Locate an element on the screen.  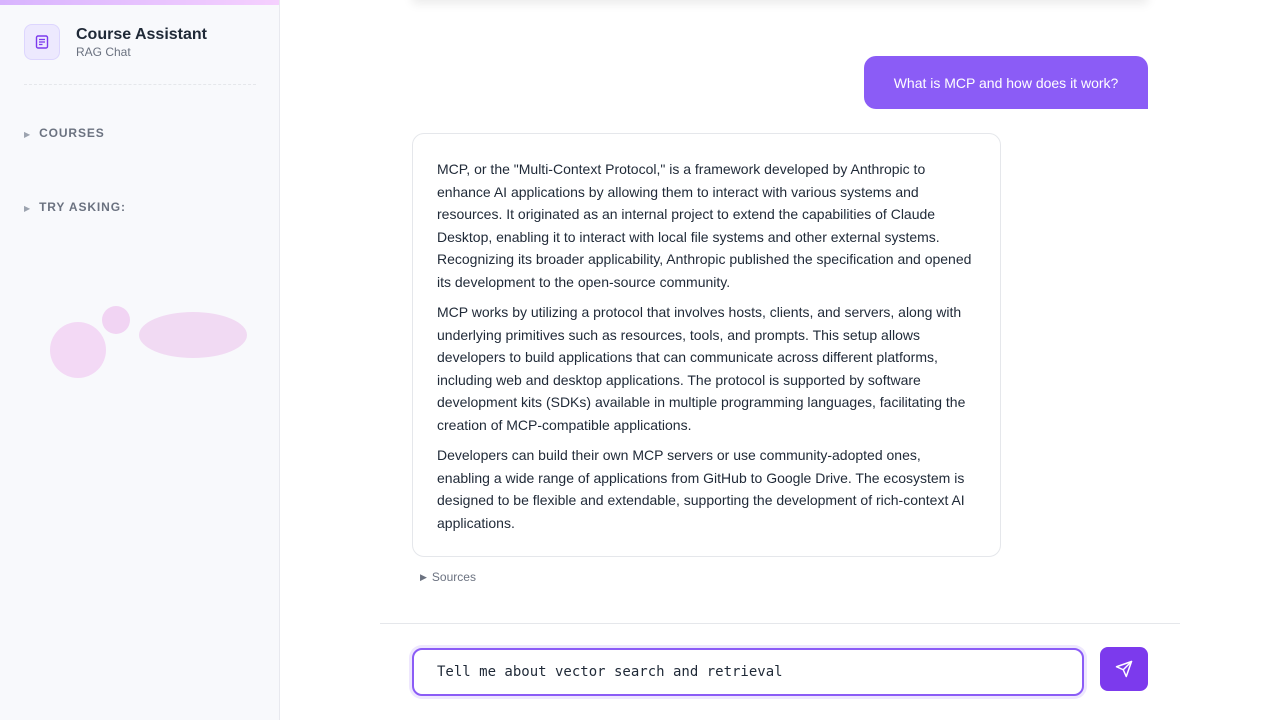
courses-section-toggle: ▶ Courses is located at coordinates (64, 133).